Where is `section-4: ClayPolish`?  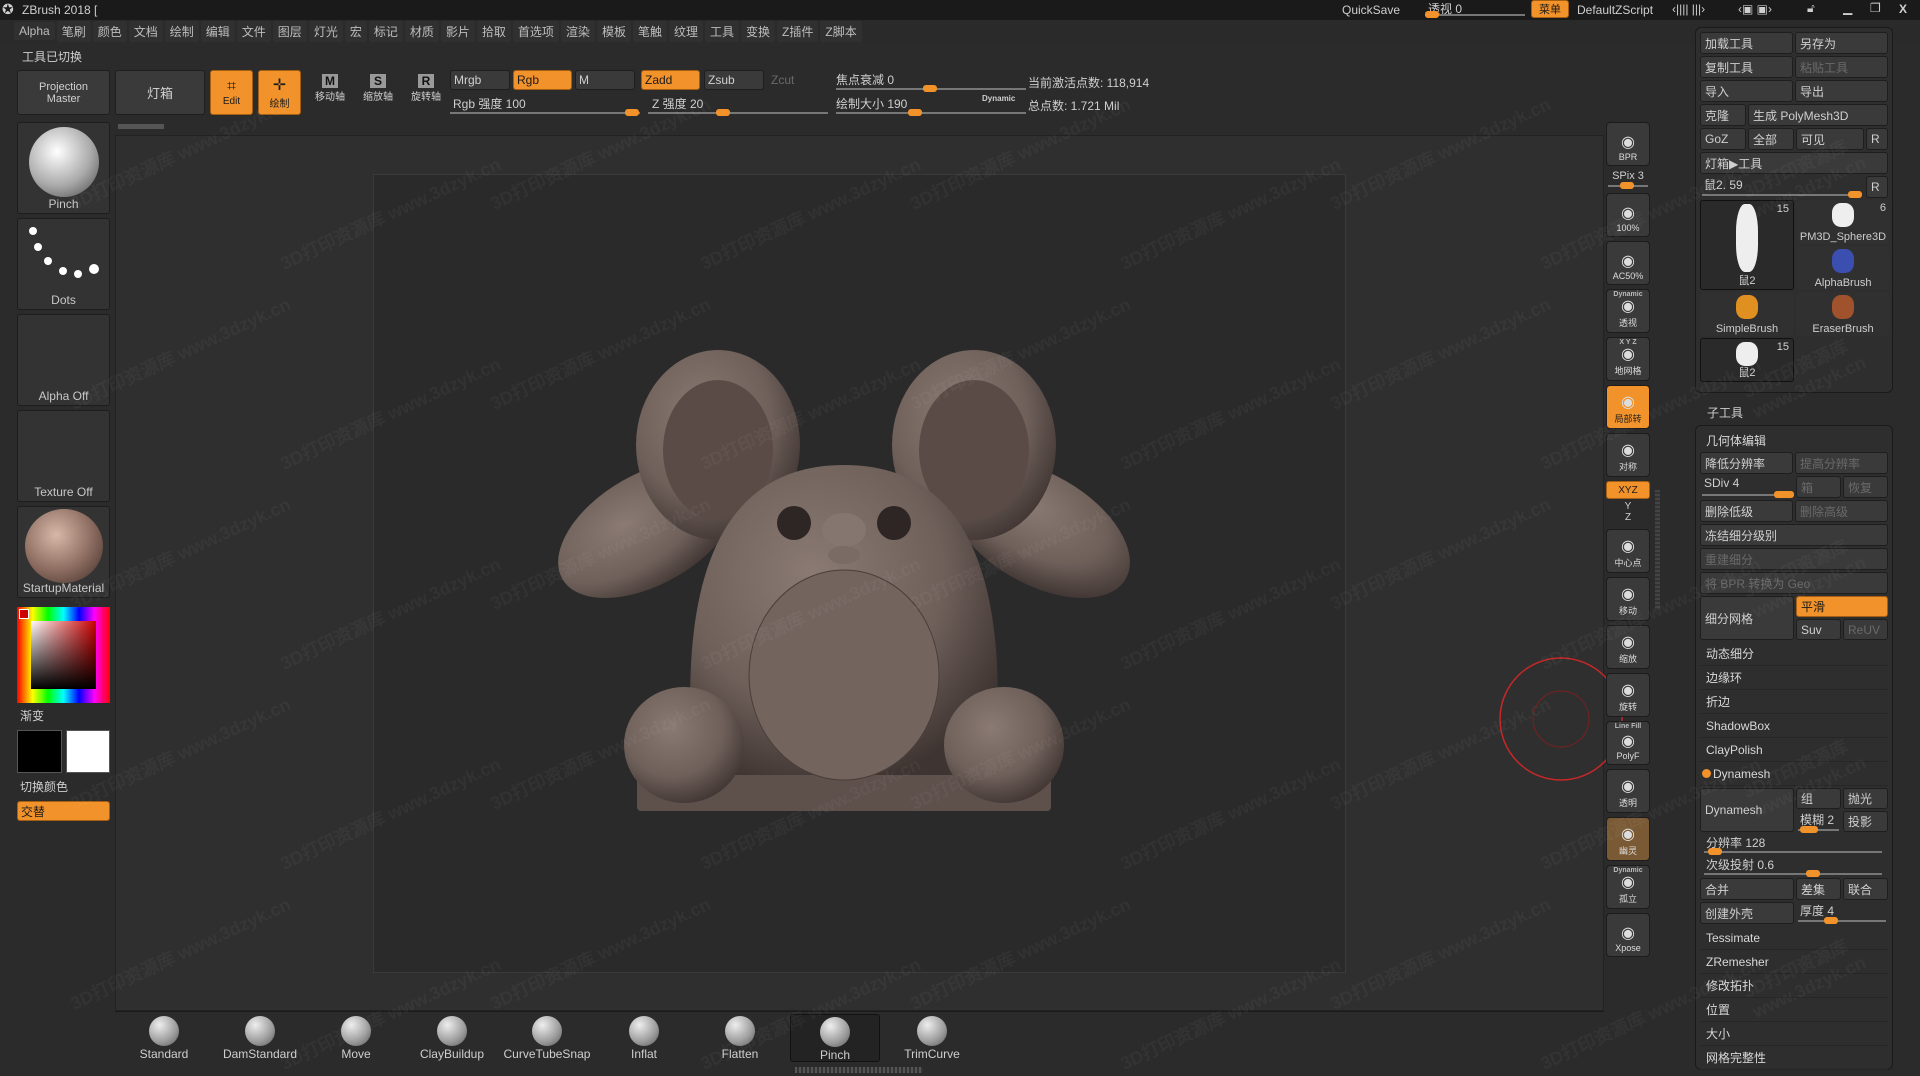 section-4: ClayPolish is located at coordinates (1794, 750).